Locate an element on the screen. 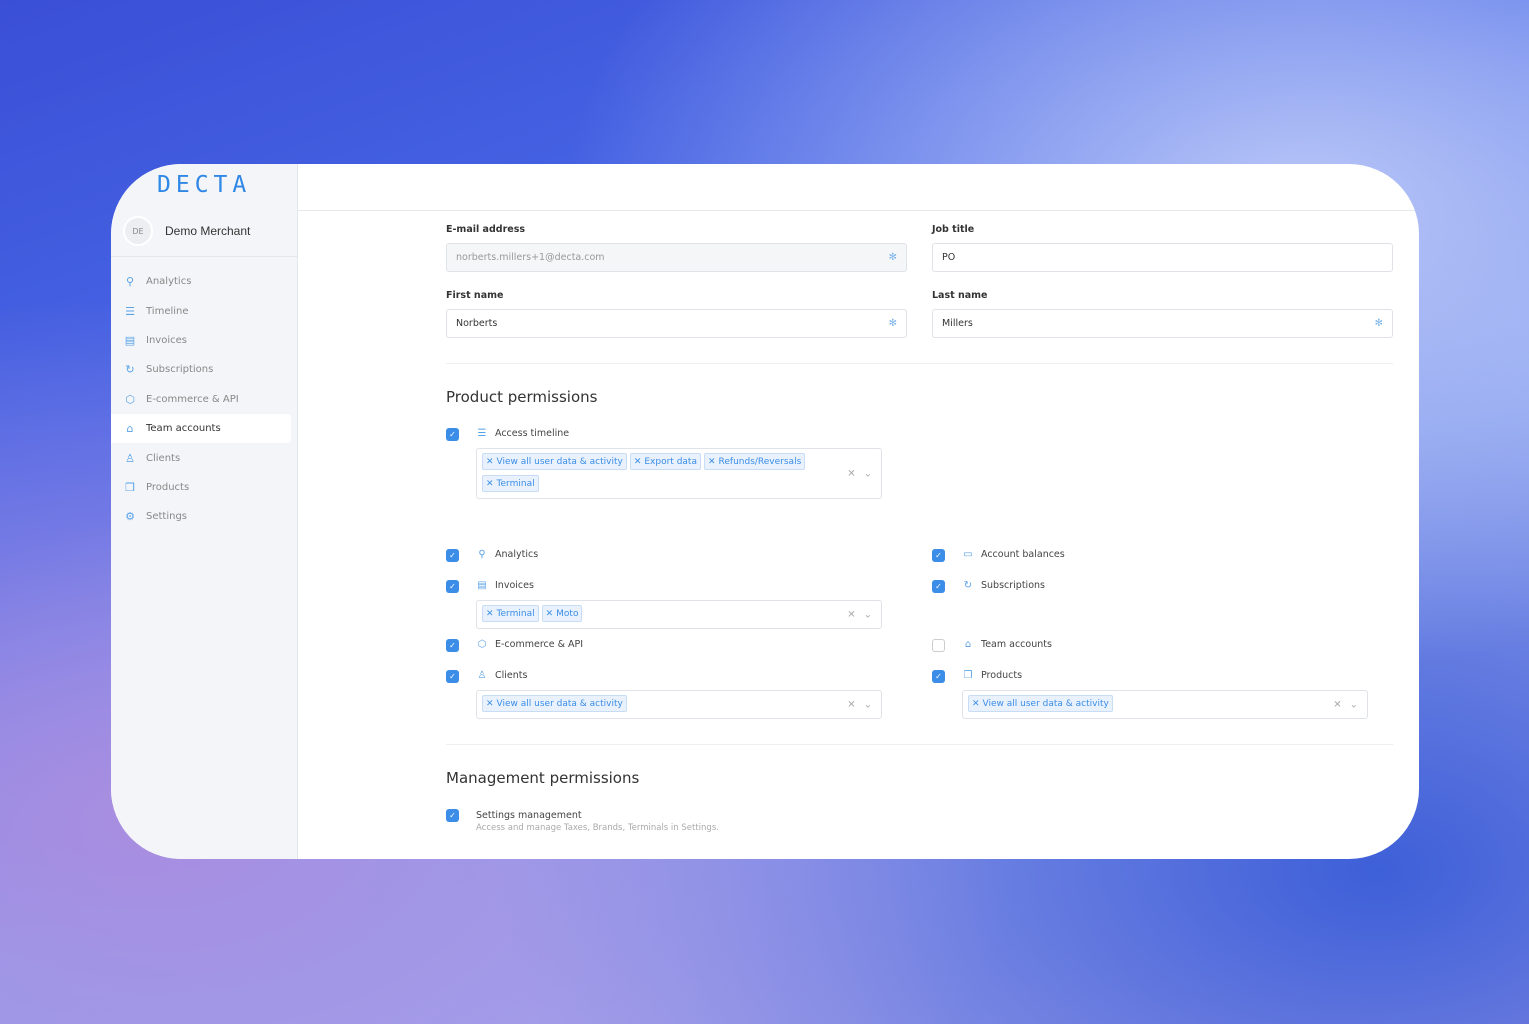  sidebar-item-label: Subscriptions is located at coordinates (180, 370).